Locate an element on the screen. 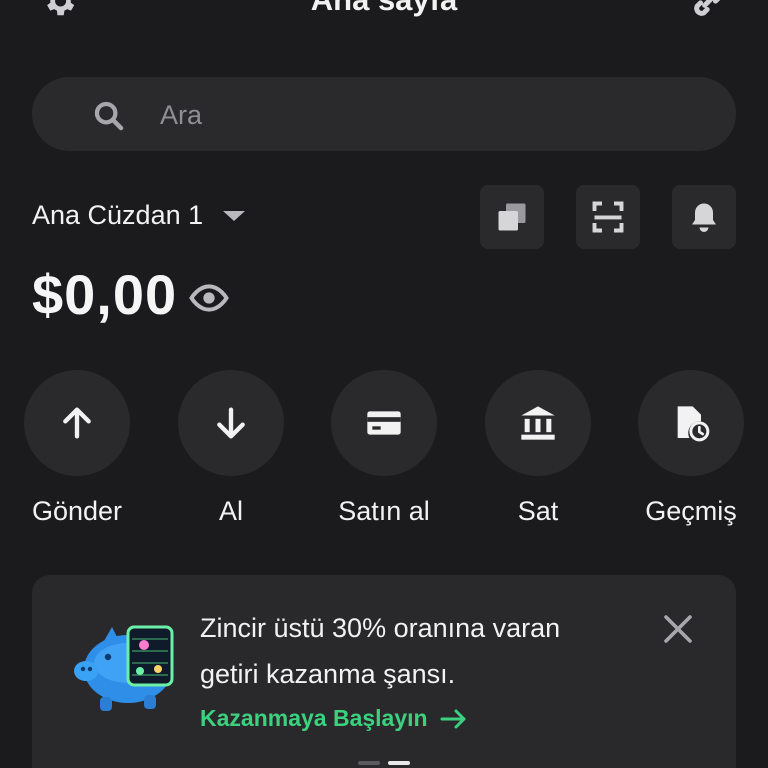 The height and width of the screenshot is (768, 768). piggy-bank-icon is located at coordinates (124, 668).